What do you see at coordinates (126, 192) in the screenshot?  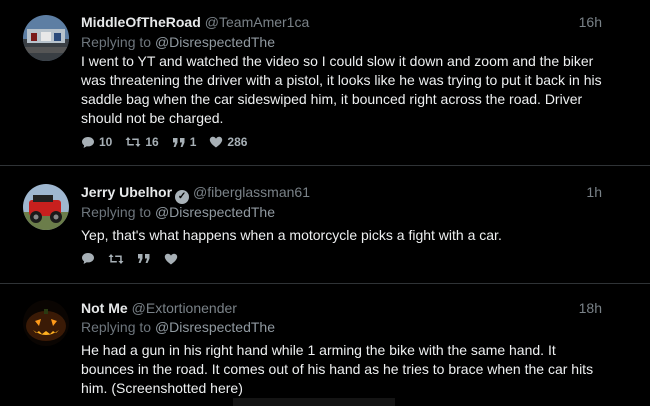 I see `display-name: Jerry Ubelhor` at bounding box center [126, 192].